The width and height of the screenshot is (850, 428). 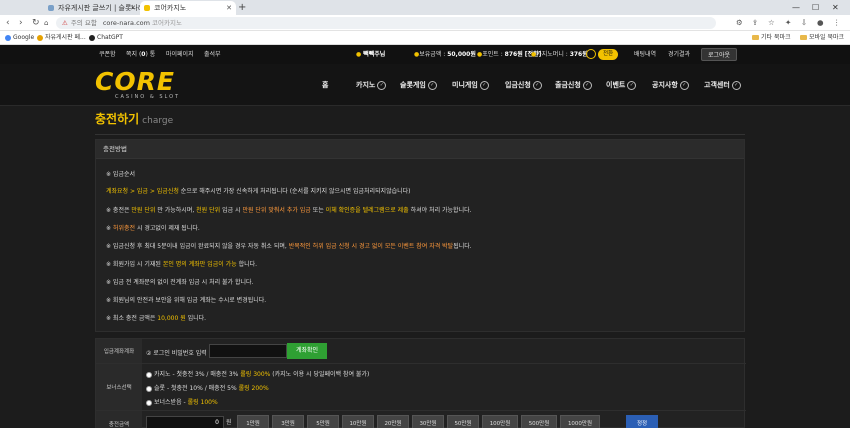 I want to click on coupon-link: 쿠폰함, so click(x=107, y=54).